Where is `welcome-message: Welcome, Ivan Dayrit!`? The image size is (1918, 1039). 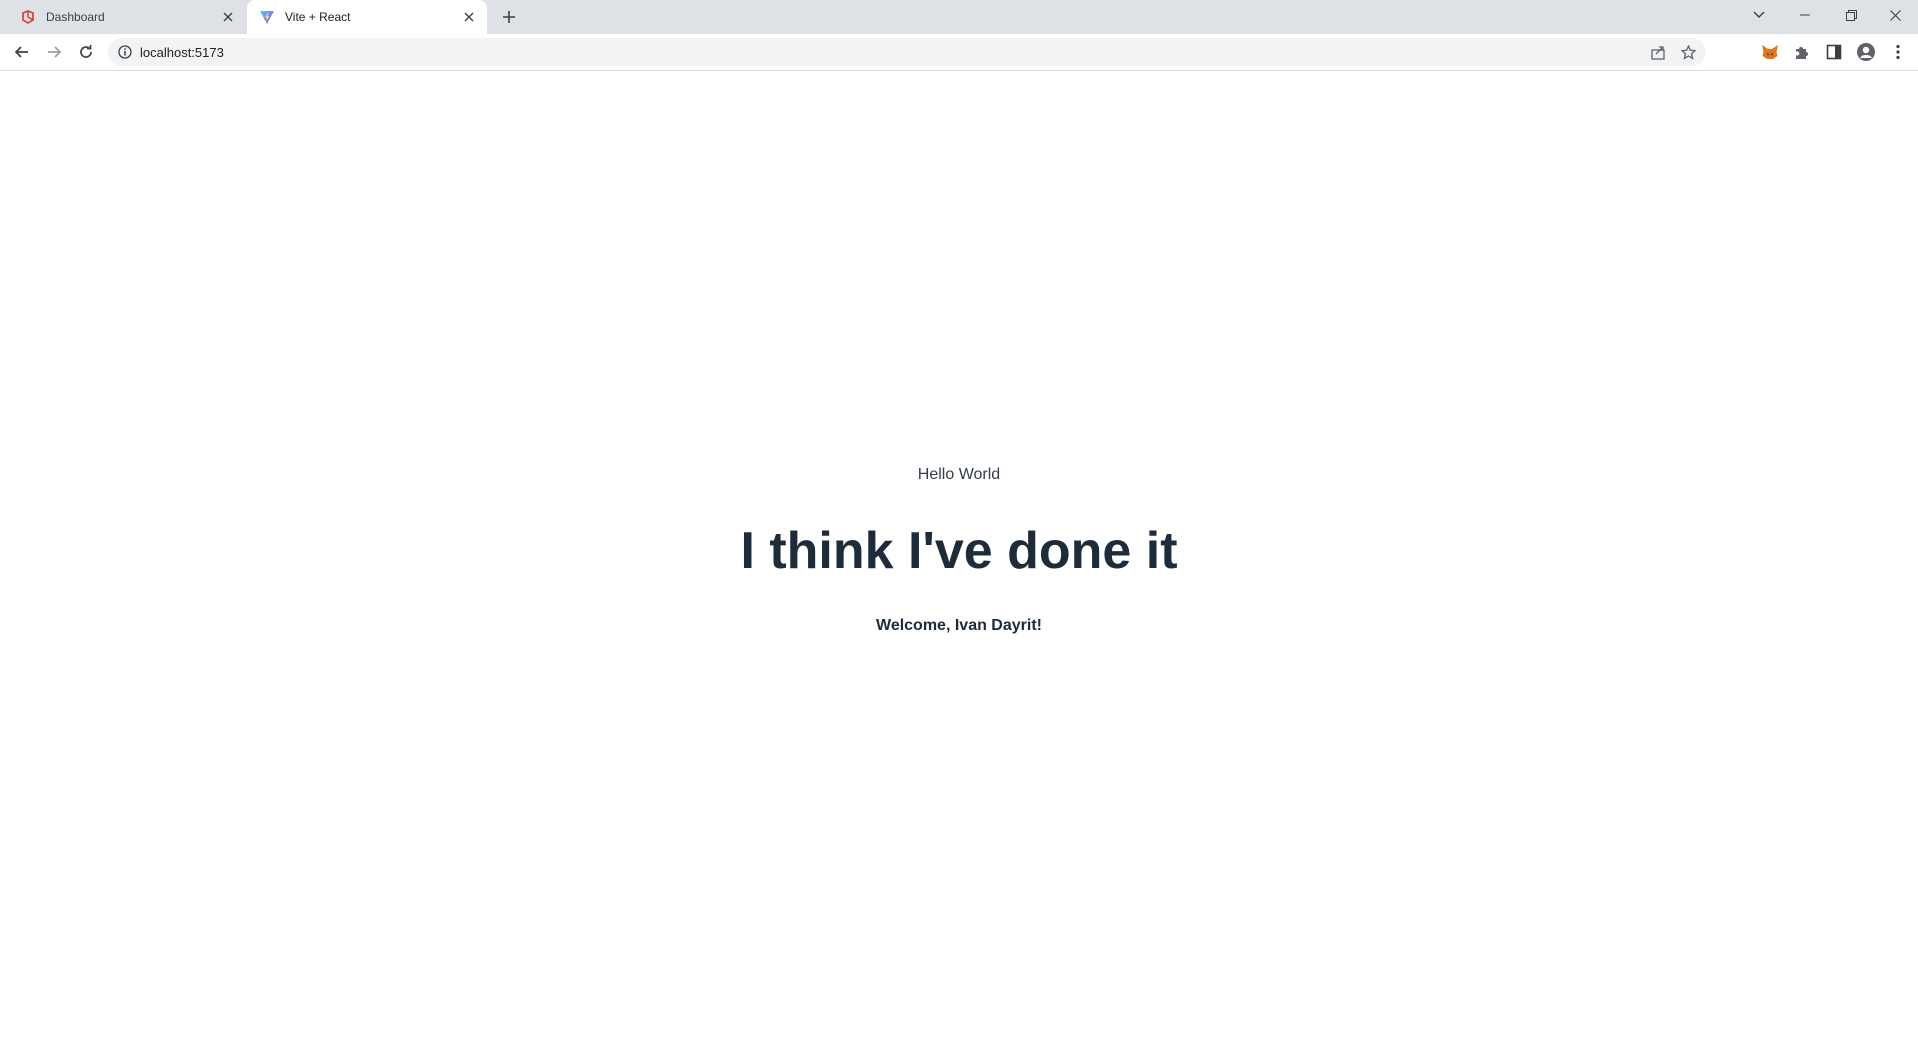 welcome-message: Welcome, Ivan Dayrit! is located at coordinates (959, 625).